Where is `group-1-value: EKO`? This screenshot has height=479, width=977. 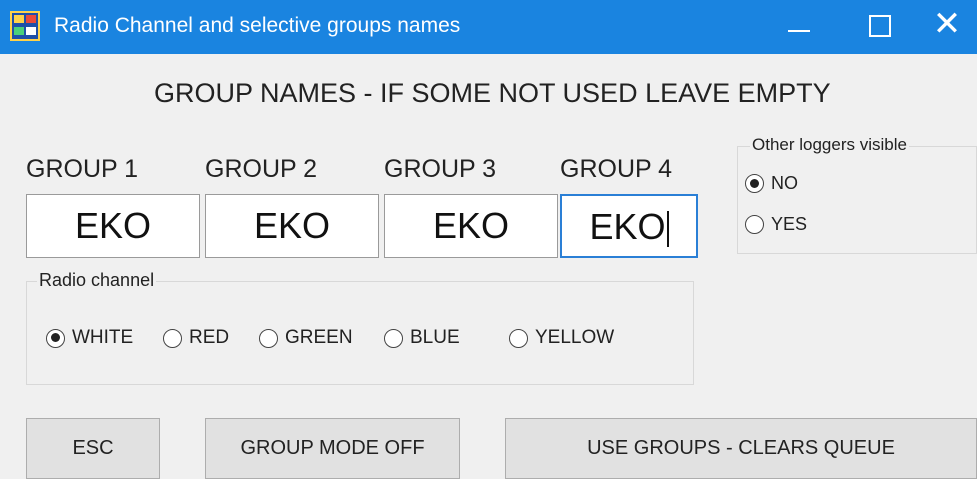
group-1-value: EKO is located at coordinates (113, 225).